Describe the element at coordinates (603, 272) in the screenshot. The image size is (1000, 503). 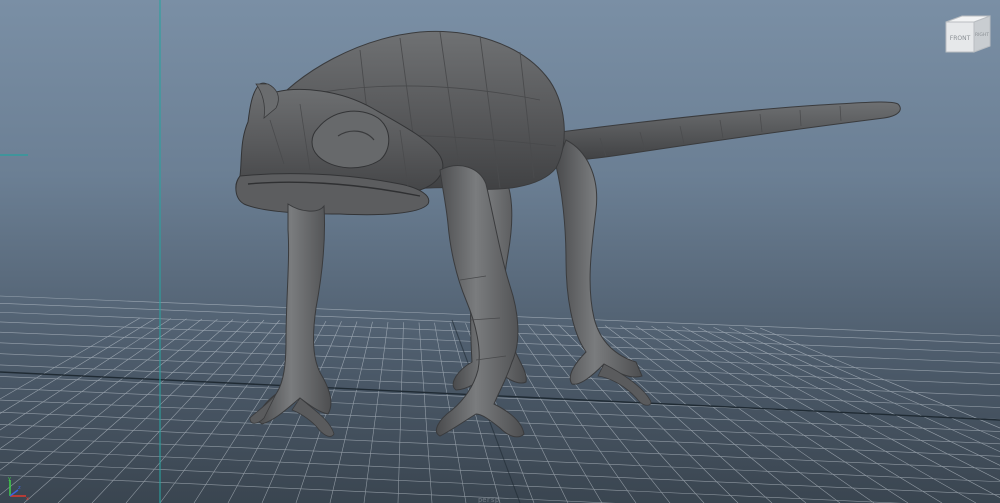
I see `back-leg-right` at that location.